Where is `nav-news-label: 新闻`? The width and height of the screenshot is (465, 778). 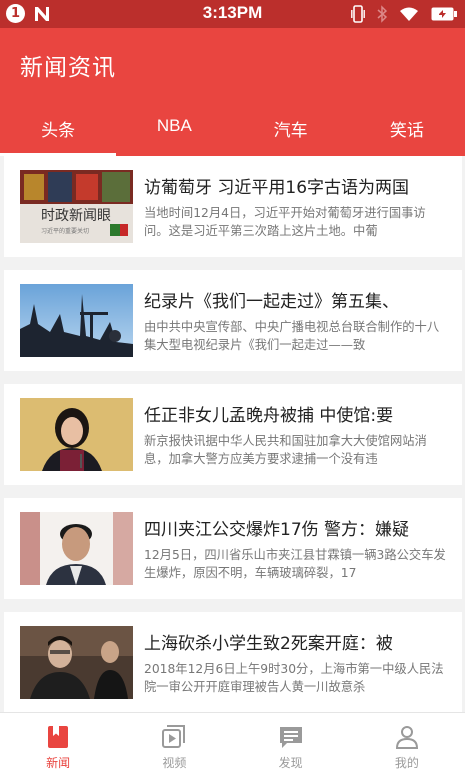
nav-news-label: 新闻 is located at coordinates (58, 763).